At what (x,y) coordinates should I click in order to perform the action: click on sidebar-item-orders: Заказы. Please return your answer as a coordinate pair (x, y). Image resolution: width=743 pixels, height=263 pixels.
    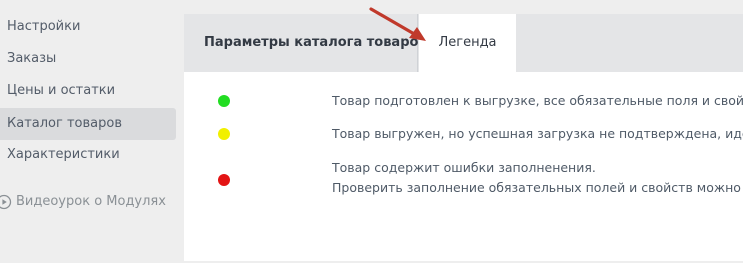
    Looking at the image, I should click on (88, 59).